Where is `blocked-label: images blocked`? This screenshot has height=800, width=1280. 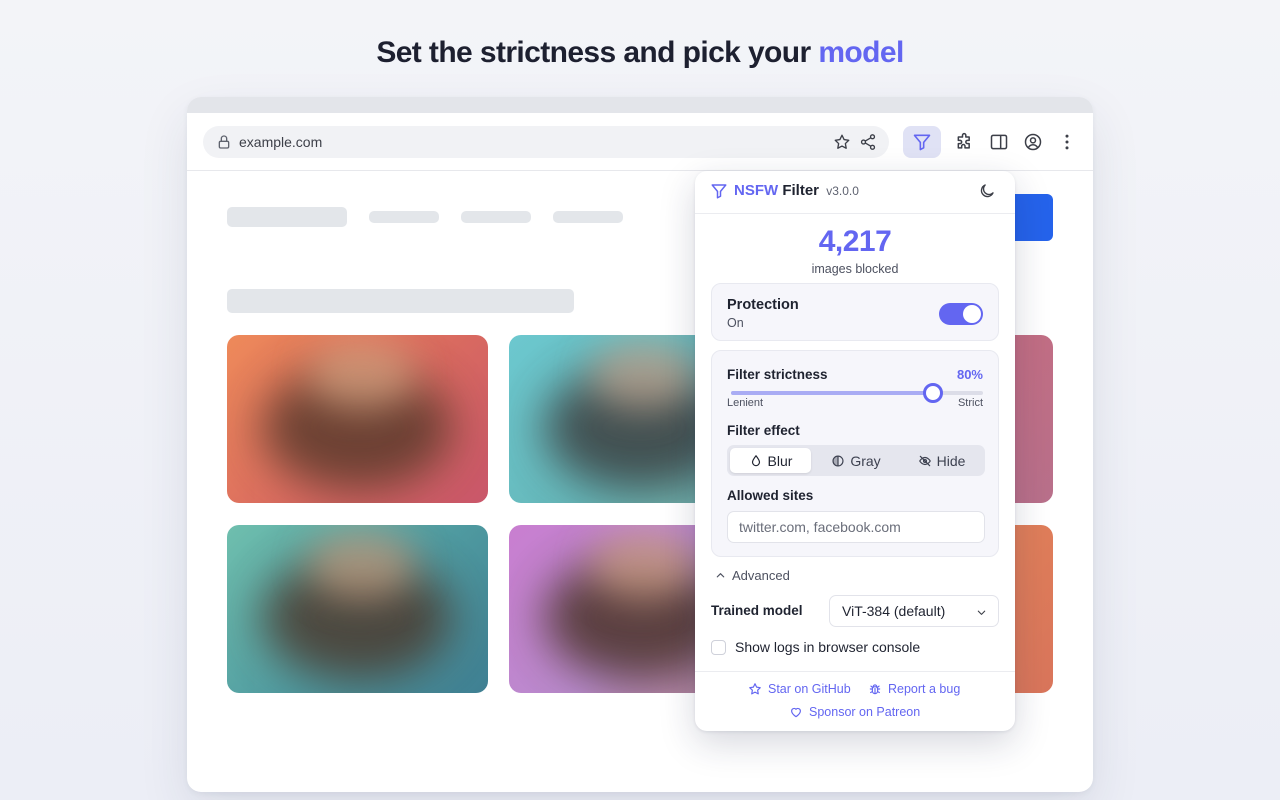
blocked-label: images blocked is located at coordinates (855, 269).